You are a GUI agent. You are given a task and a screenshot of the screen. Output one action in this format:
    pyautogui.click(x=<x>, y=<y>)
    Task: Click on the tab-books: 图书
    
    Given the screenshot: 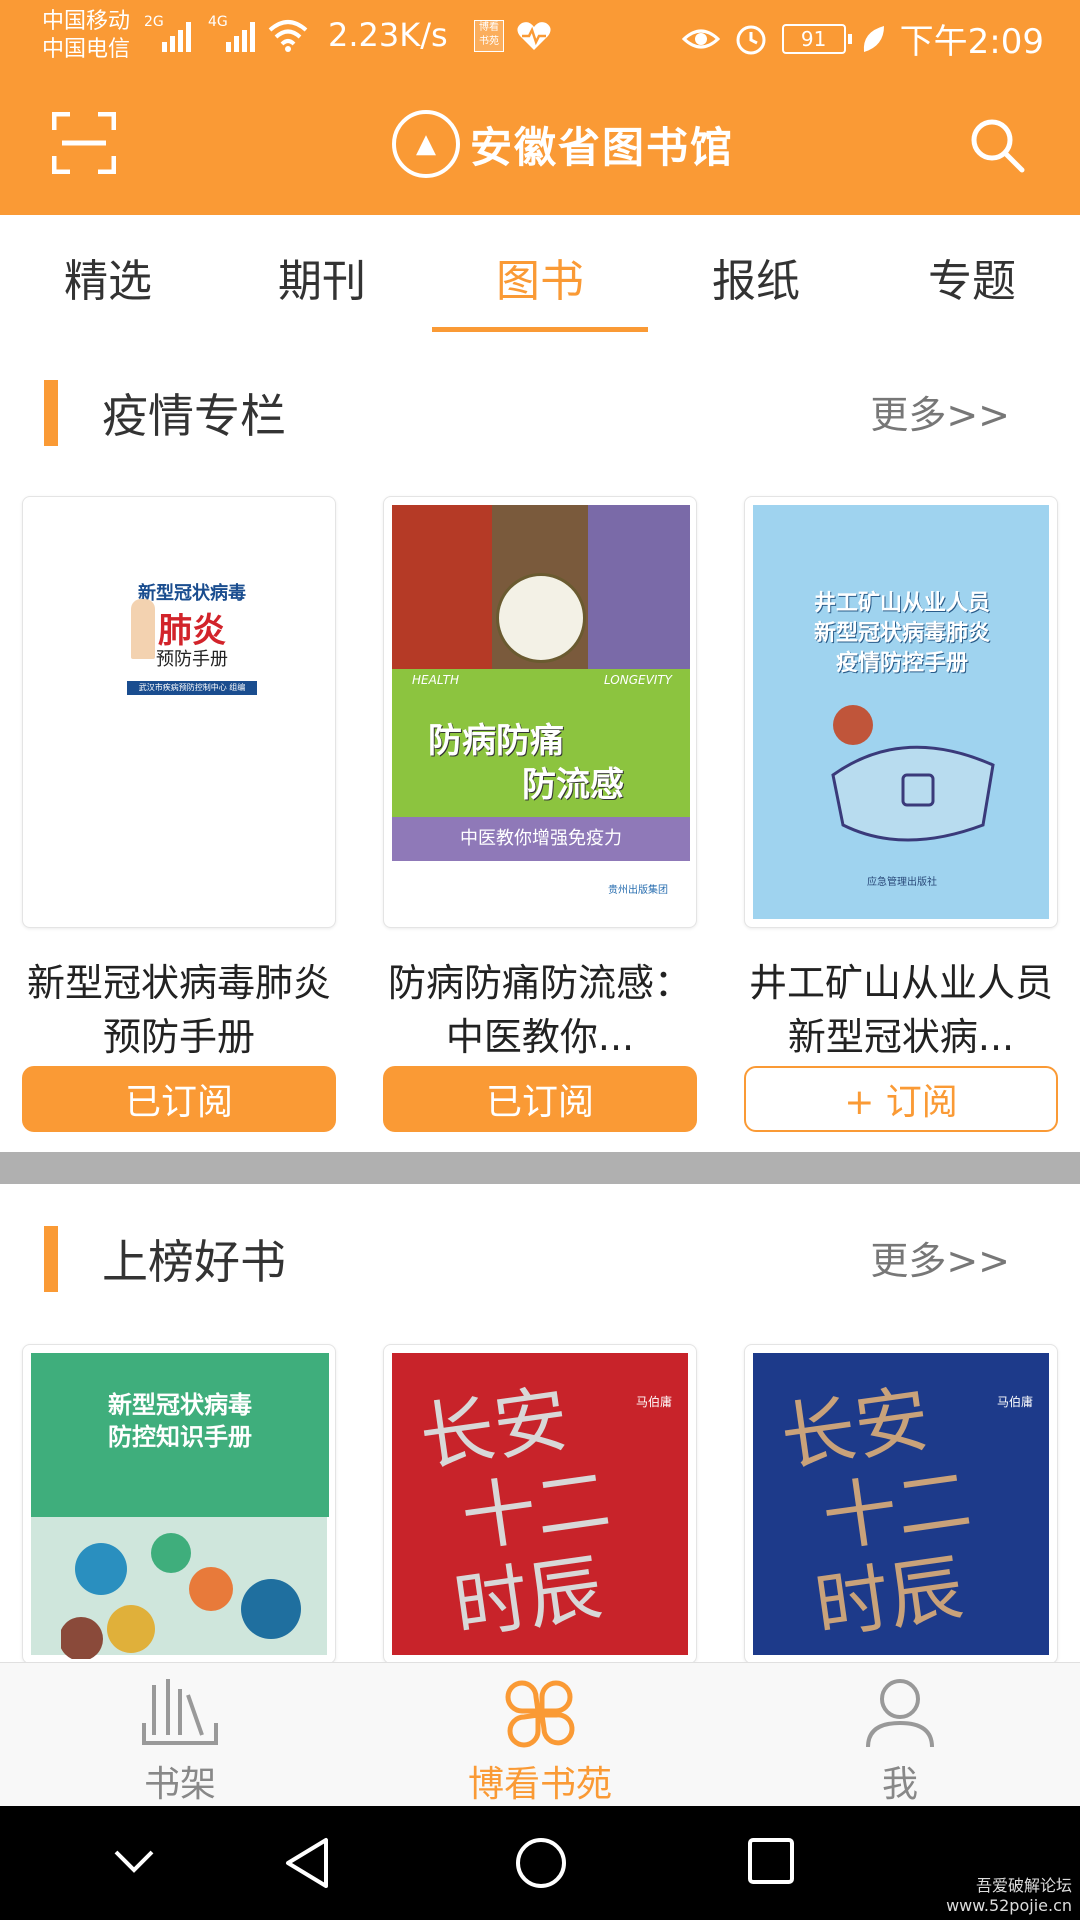 What is the action you would take?
    pyautogui.click(x=540, y=277)
    